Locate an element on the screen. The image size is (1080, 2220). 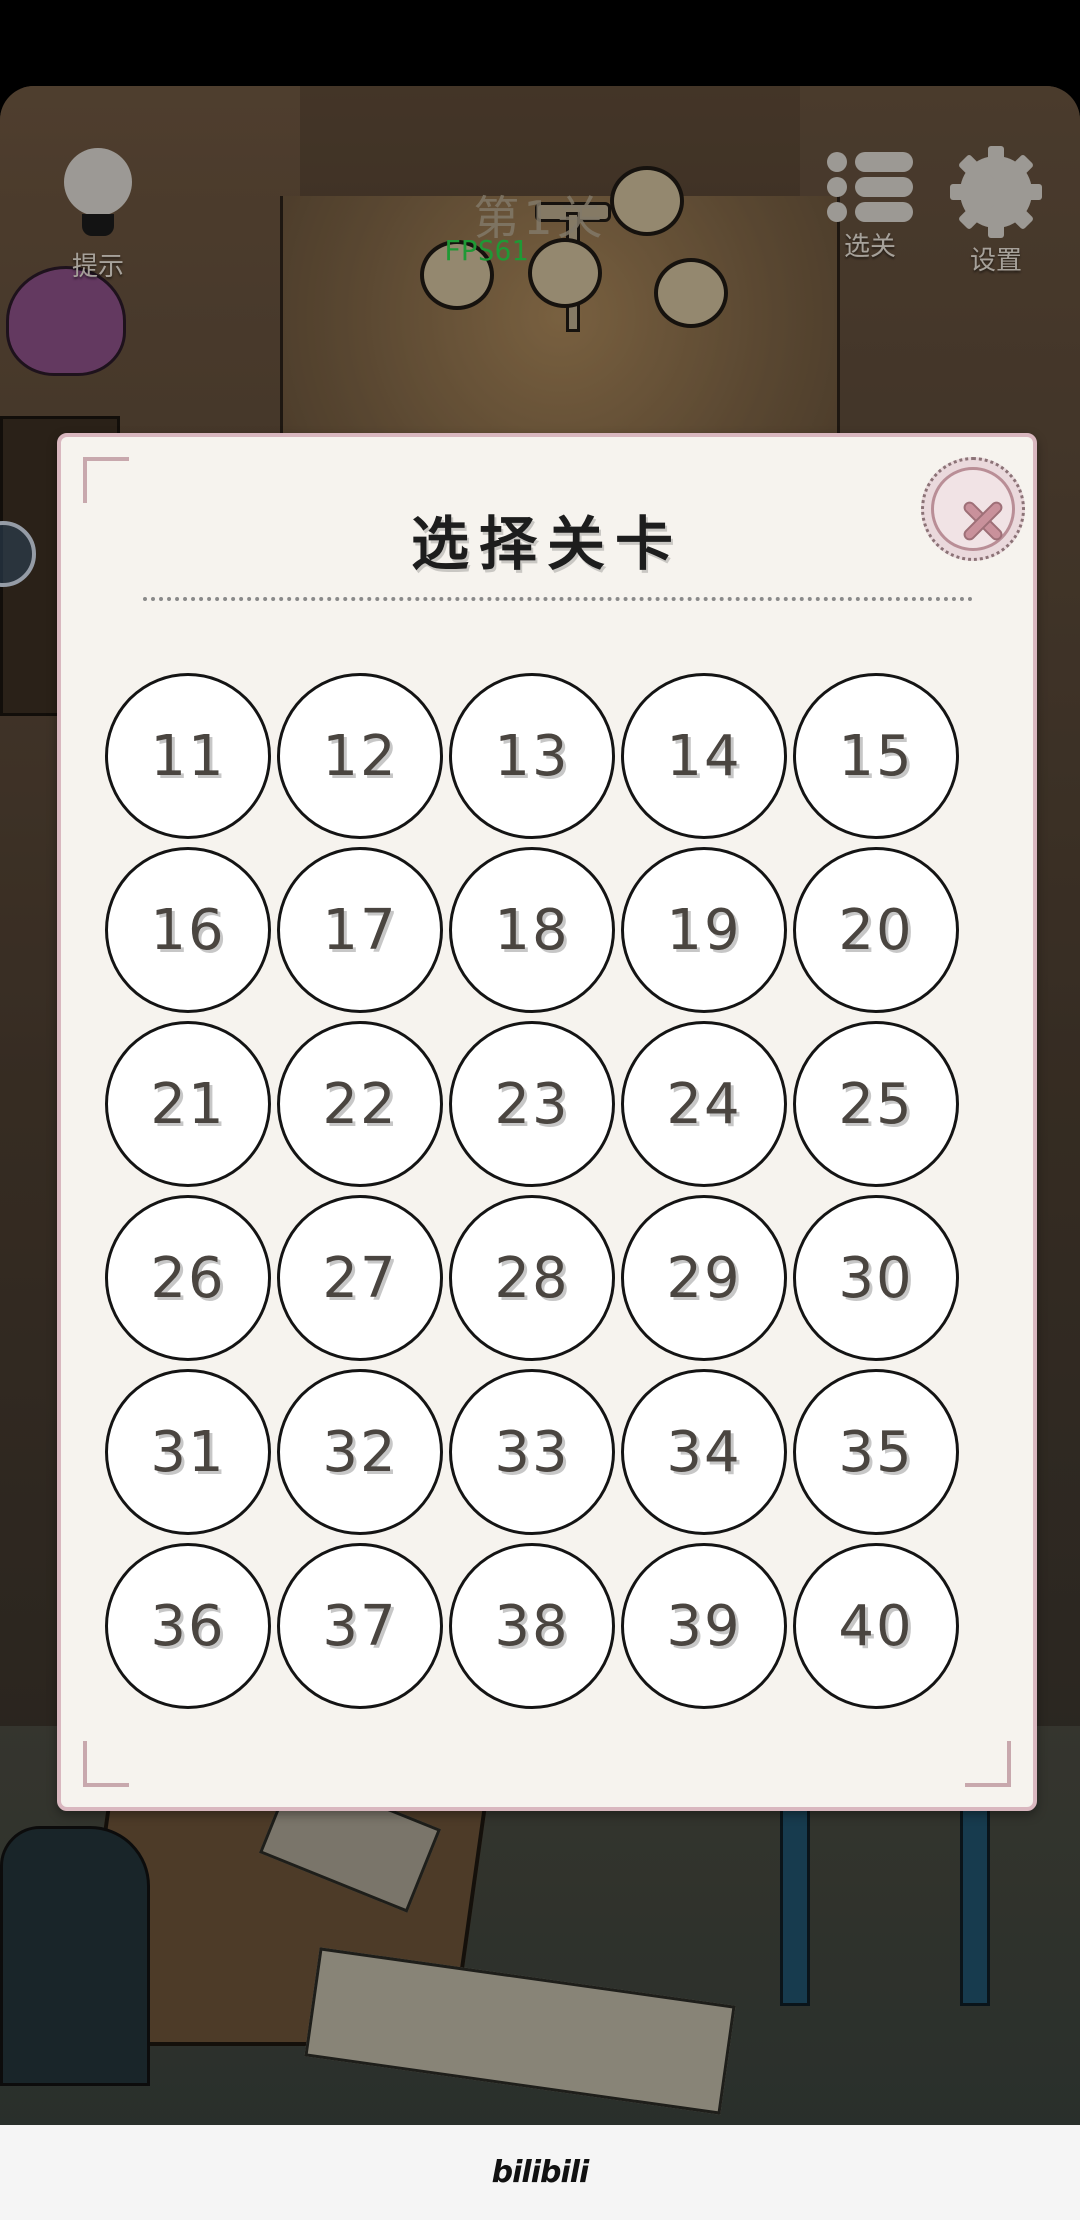
level-button: 38 is located at coordinates (532, 1626).